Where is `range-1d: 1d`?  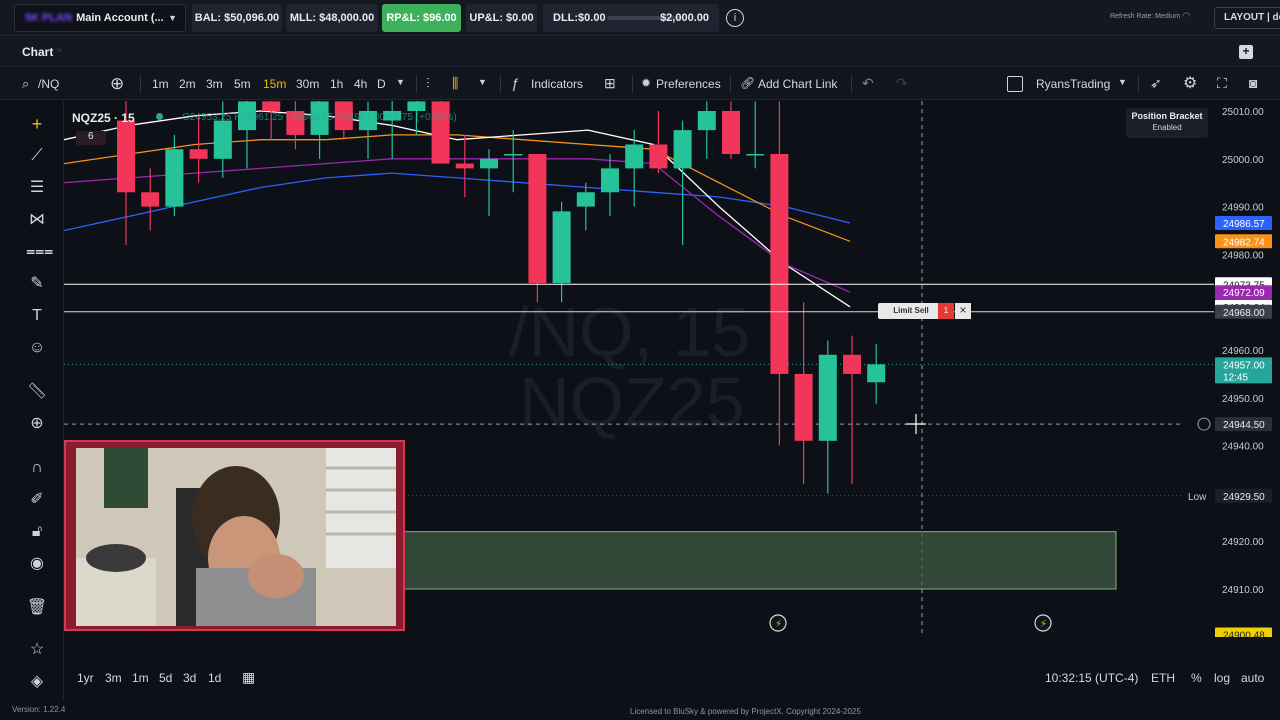 range-1d: 1d is located at coordinates (214, 678).